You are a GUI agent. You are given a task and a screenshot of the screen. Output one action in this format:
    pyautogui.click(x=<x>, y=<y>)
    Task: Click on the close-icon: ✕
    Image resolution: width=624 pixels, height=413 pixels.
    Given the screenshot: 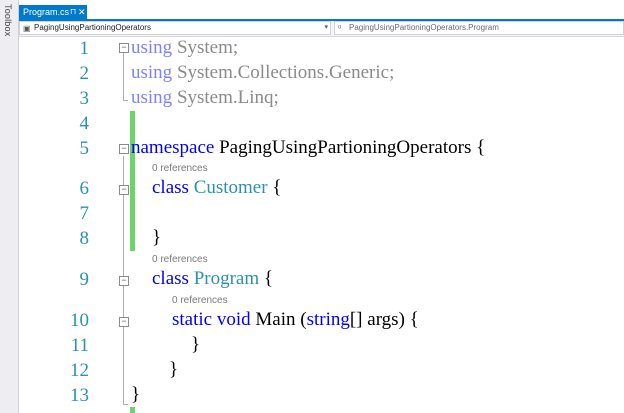 What is the action you would take?
    pyautogui.click(x=82, y=12)
    